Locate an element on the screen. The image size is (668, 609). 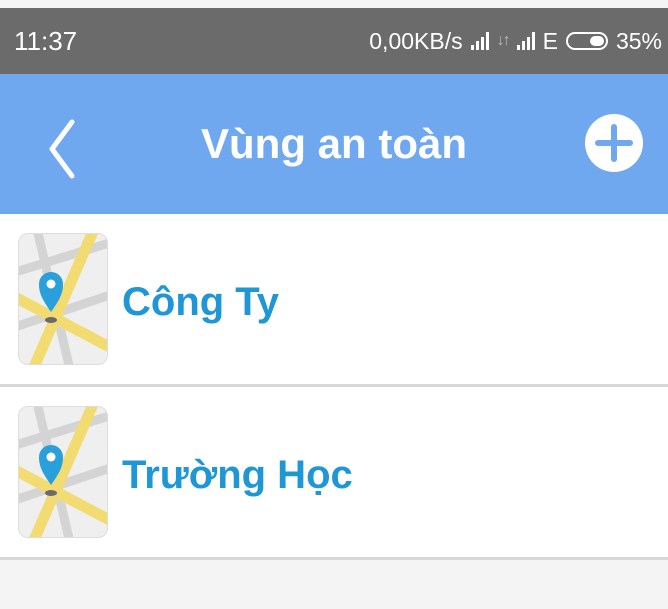
status-time: 11:37 is located at coordinates (46, 40).